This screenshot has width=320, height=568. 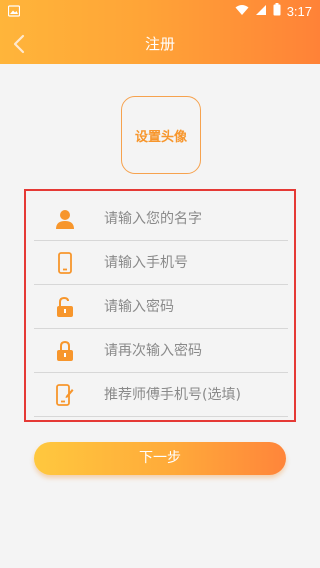 I want to click on confirm-password-field: 请再次输入密码, so click(x=161, y=351).